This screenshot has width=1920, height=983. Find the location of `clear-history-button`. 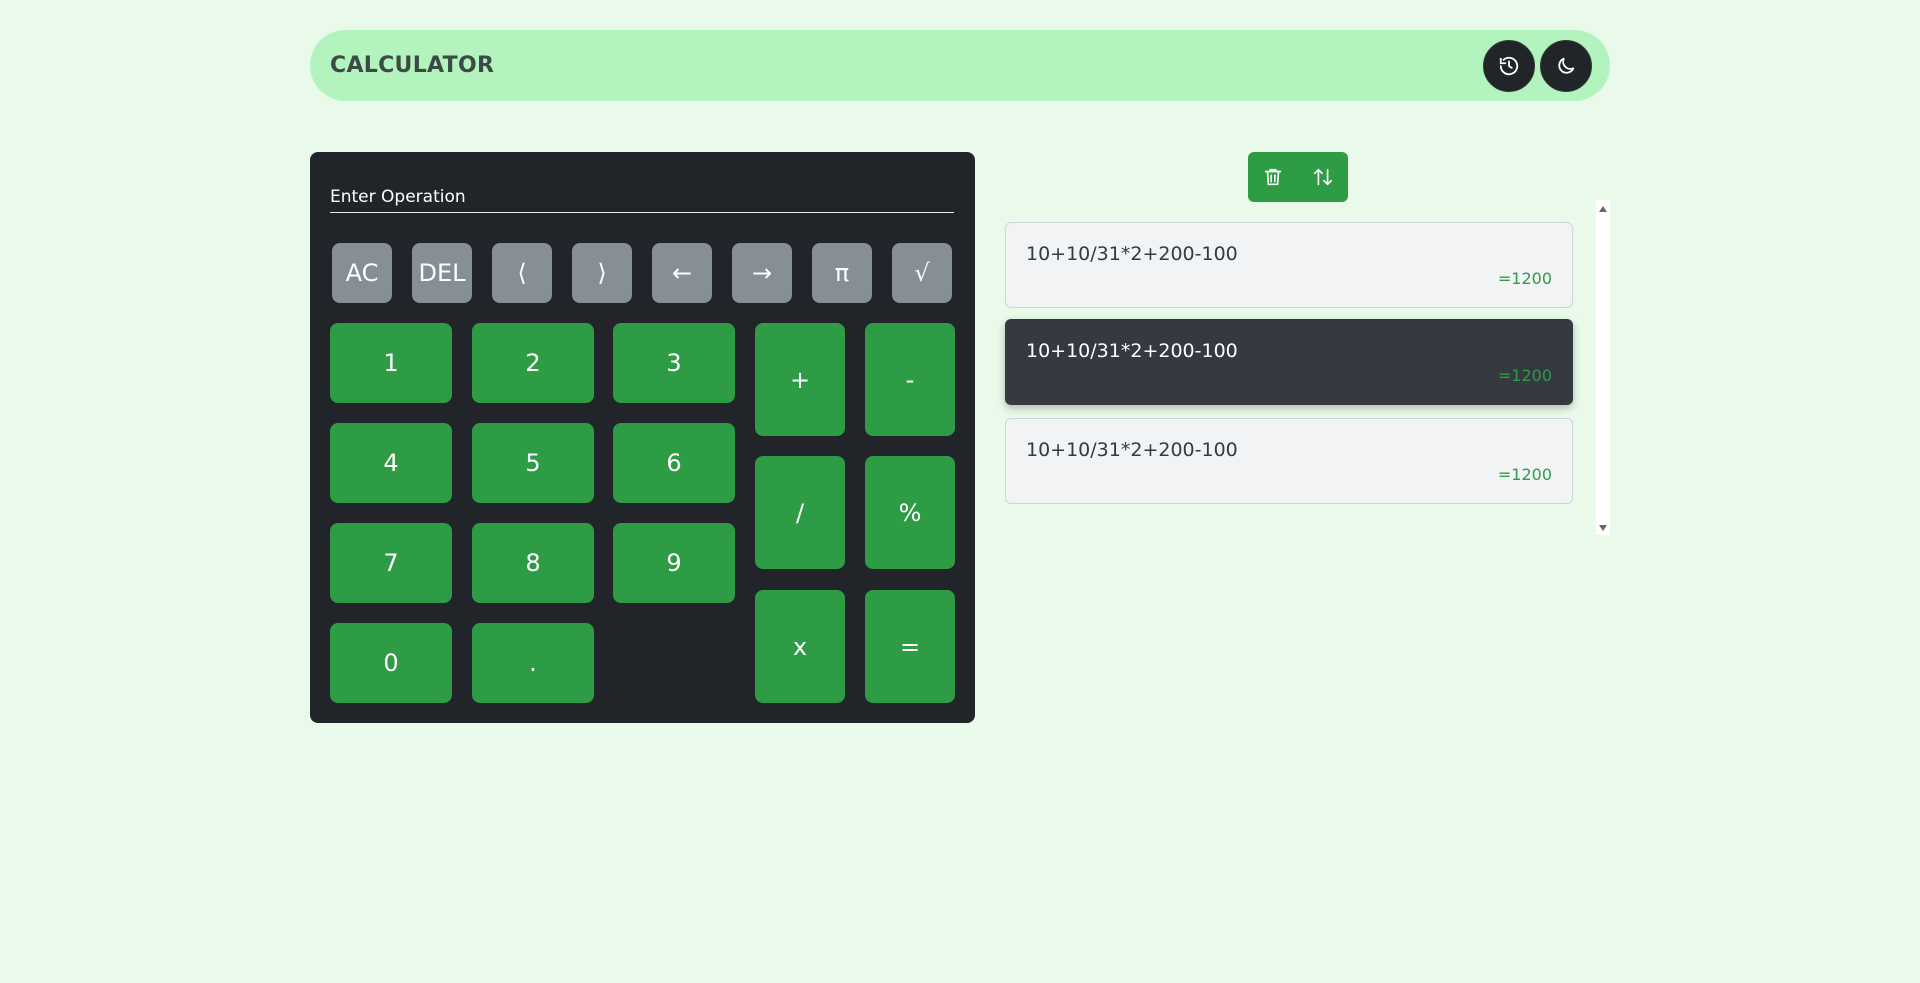

clear-history-button is located at coordinates (1273, 177).